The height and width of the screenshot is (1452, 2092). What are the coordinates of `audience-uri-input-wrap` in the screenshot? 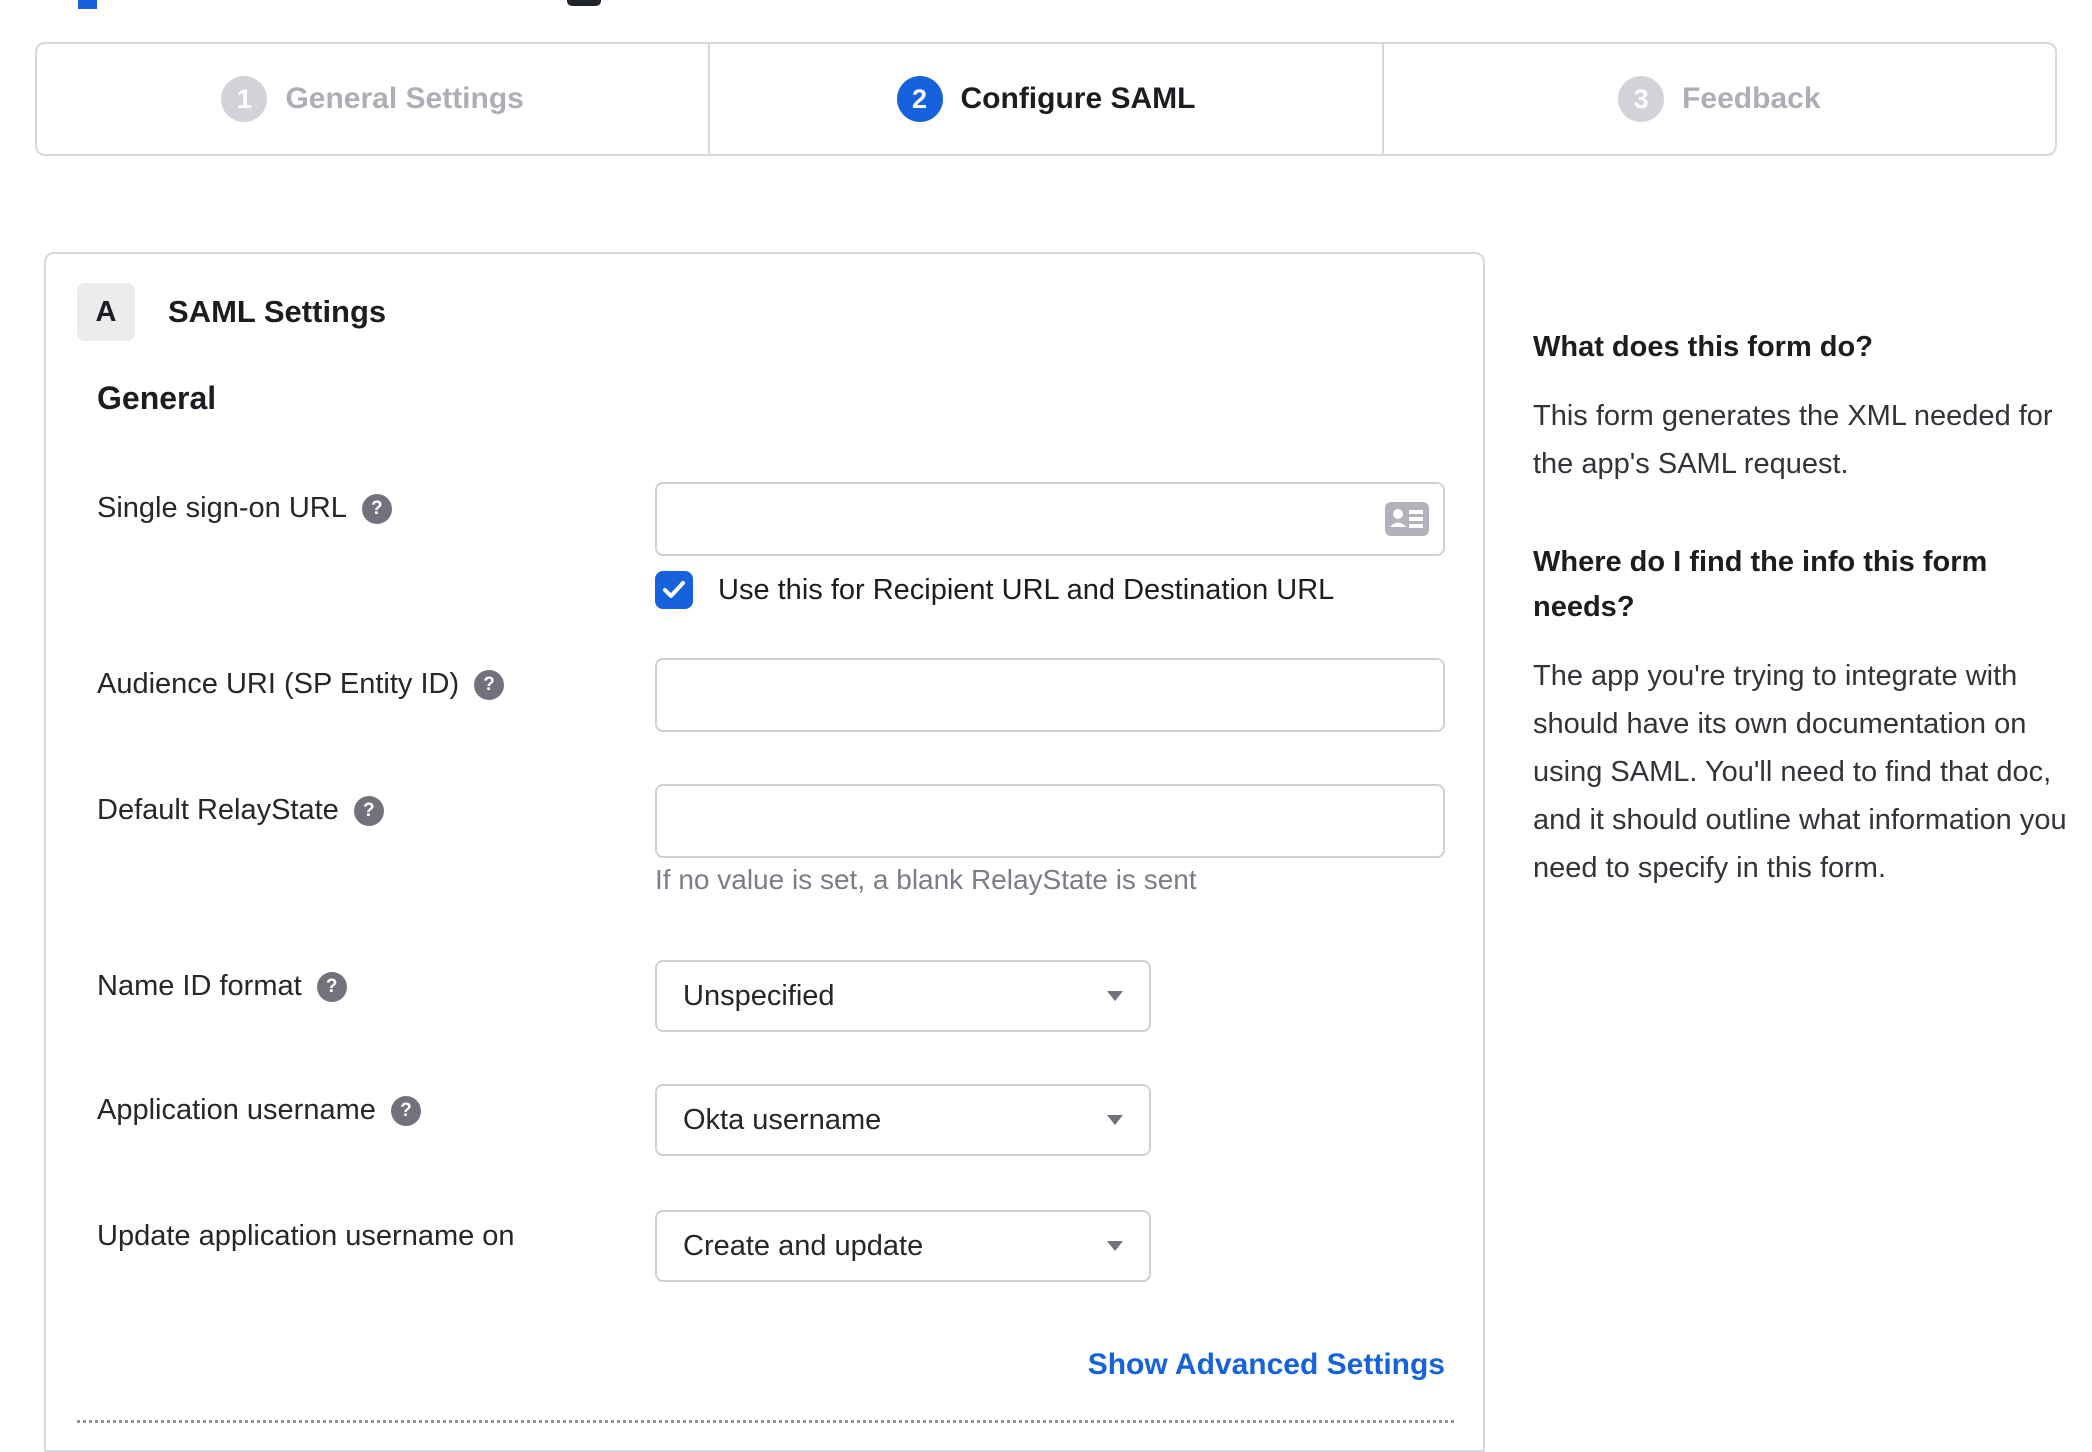 It's located at (1050, 695).